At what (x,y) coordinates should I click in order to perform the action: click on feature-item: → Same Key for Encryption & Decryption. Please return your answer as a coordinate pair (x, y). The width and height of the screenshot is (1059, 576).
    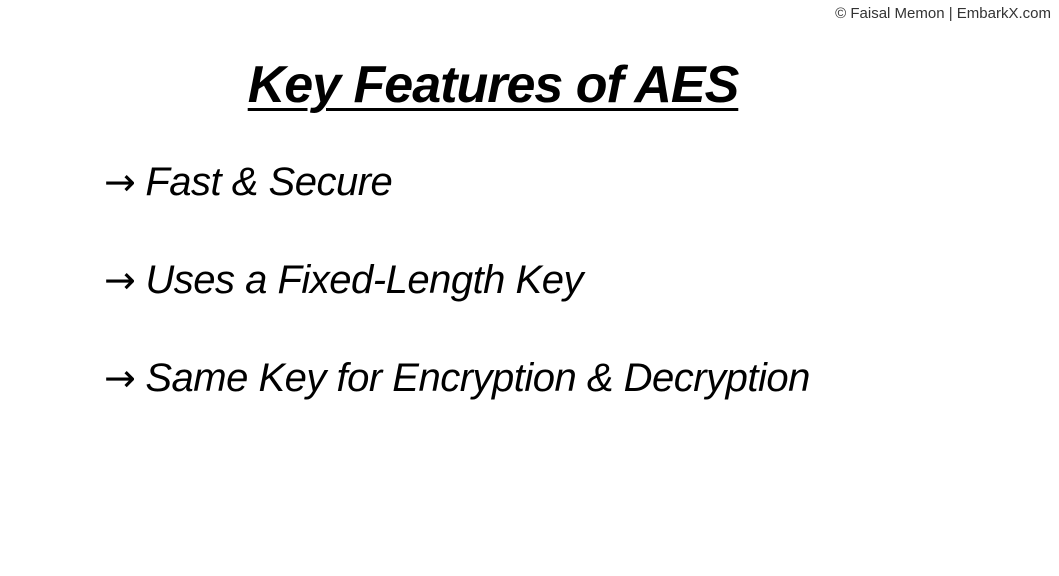
    Looking at the image, I should click on (457, 378).